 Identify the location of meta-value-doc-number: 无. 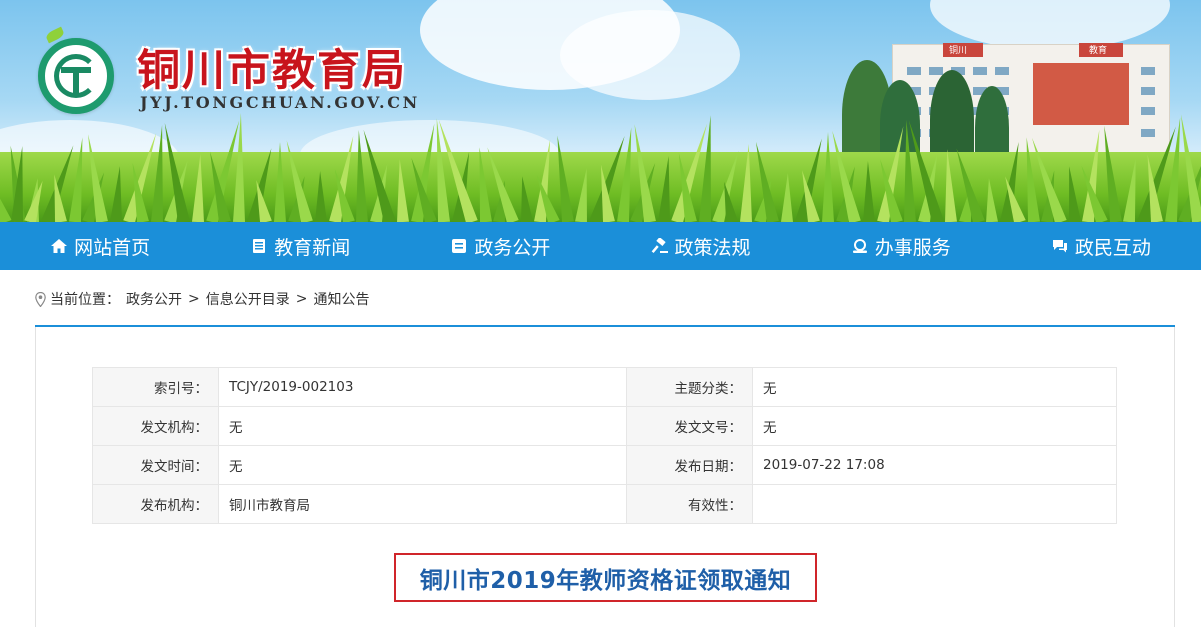
(934, 426).